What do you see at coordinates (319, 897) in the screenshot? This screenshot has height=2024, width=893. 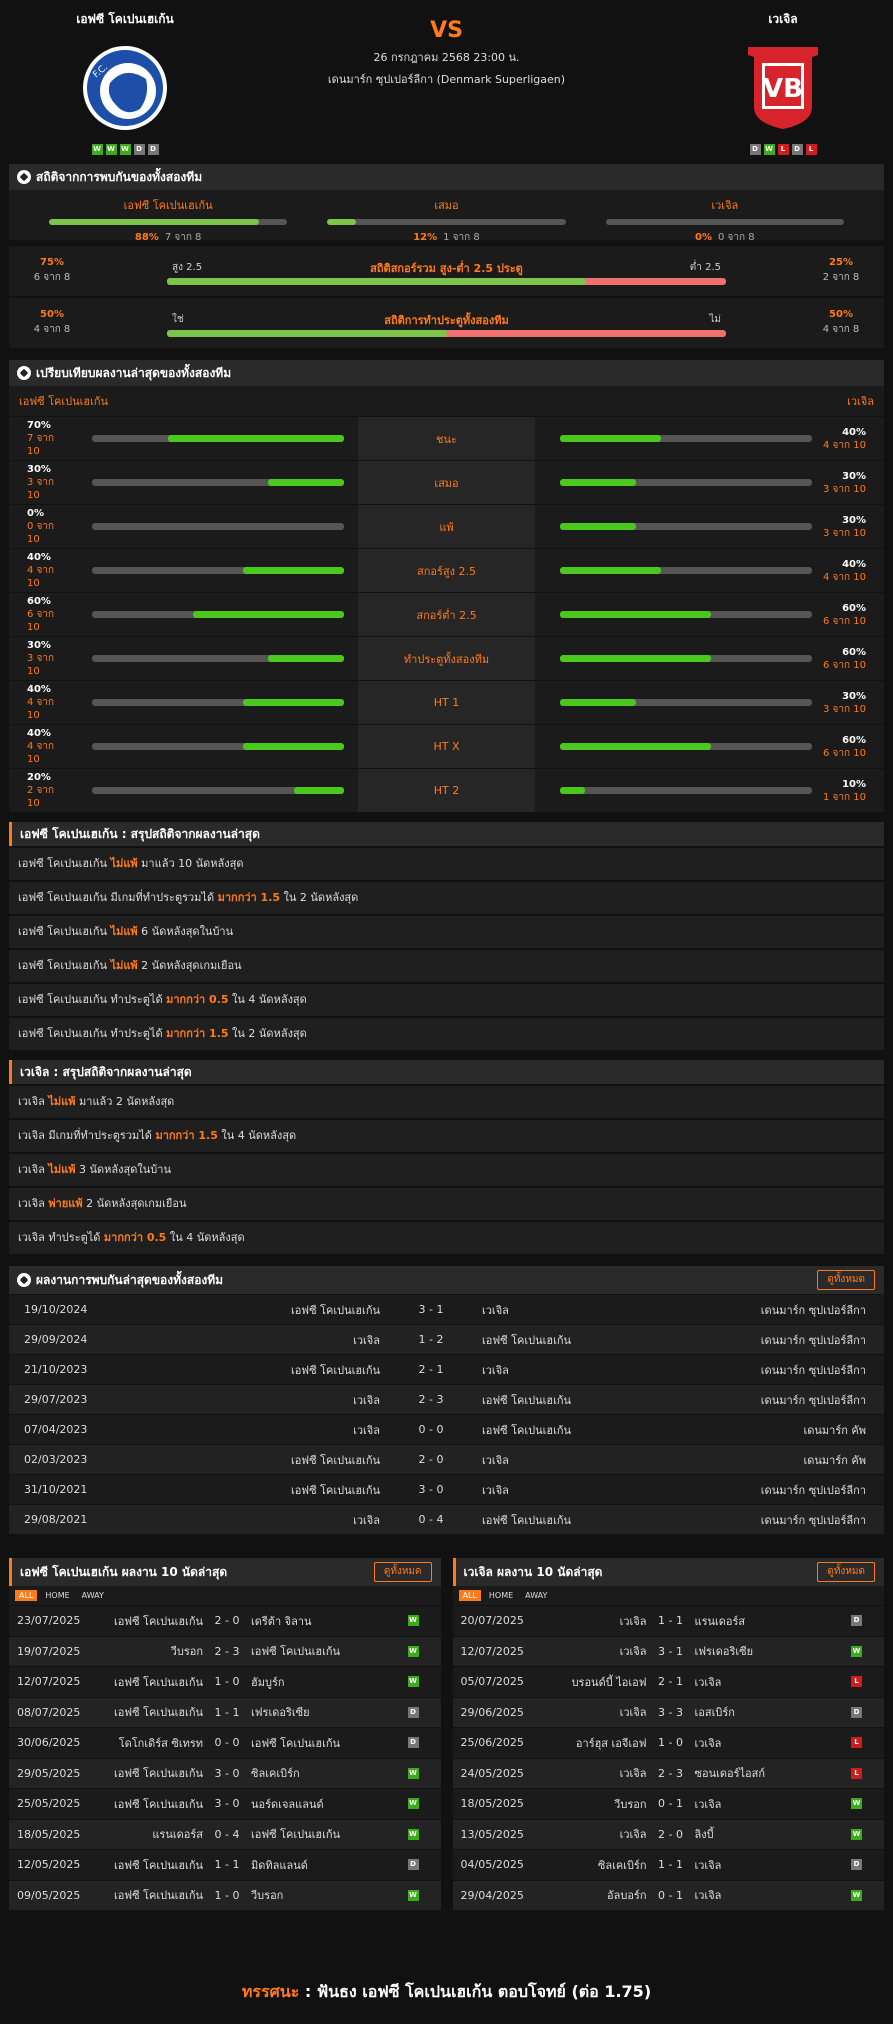 I see `summary-text: ใน 2 นัดหลังสุด` at bounding box center [319, 897].